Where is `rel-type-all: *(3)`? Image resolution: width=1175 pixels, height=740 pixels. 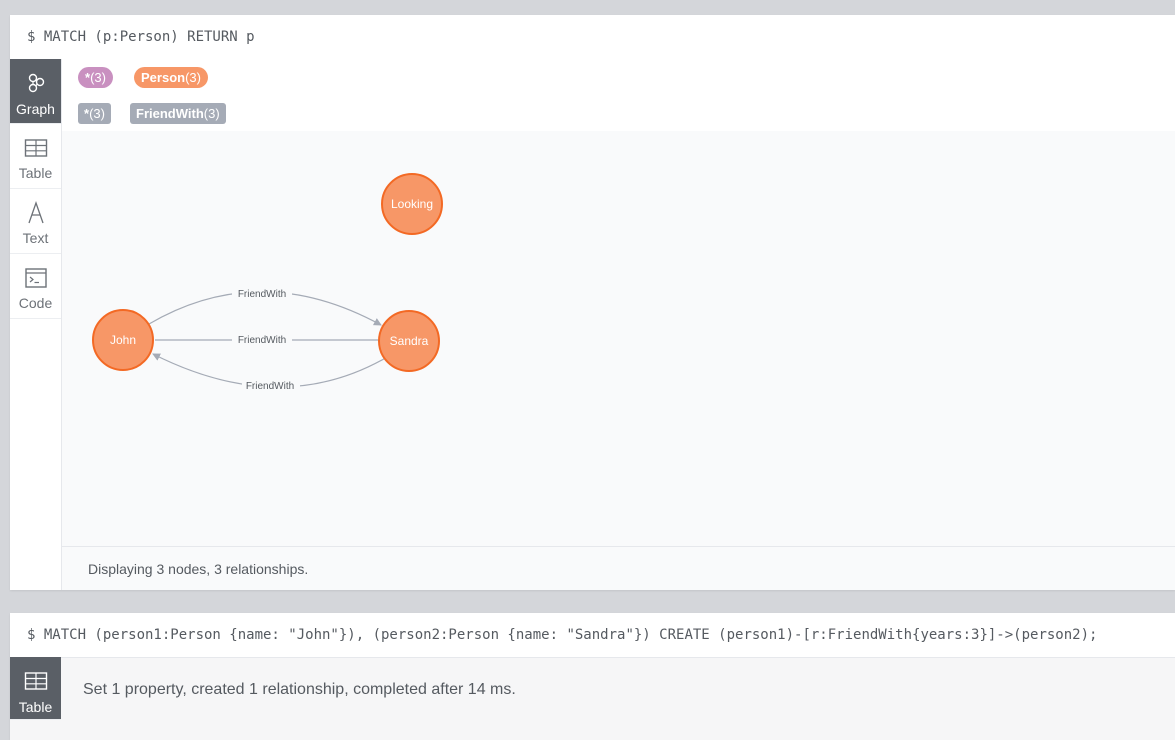 rel-type-all: *(3) is located at coordinates (94, 113).